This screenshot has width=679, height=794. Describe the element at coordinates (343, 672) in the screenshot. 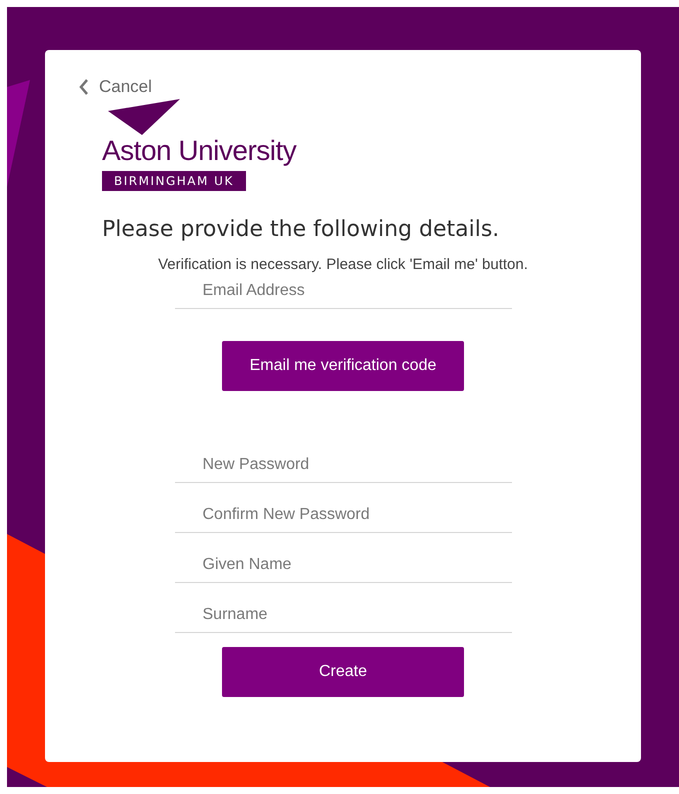

I see `create-button: Create` at that location.